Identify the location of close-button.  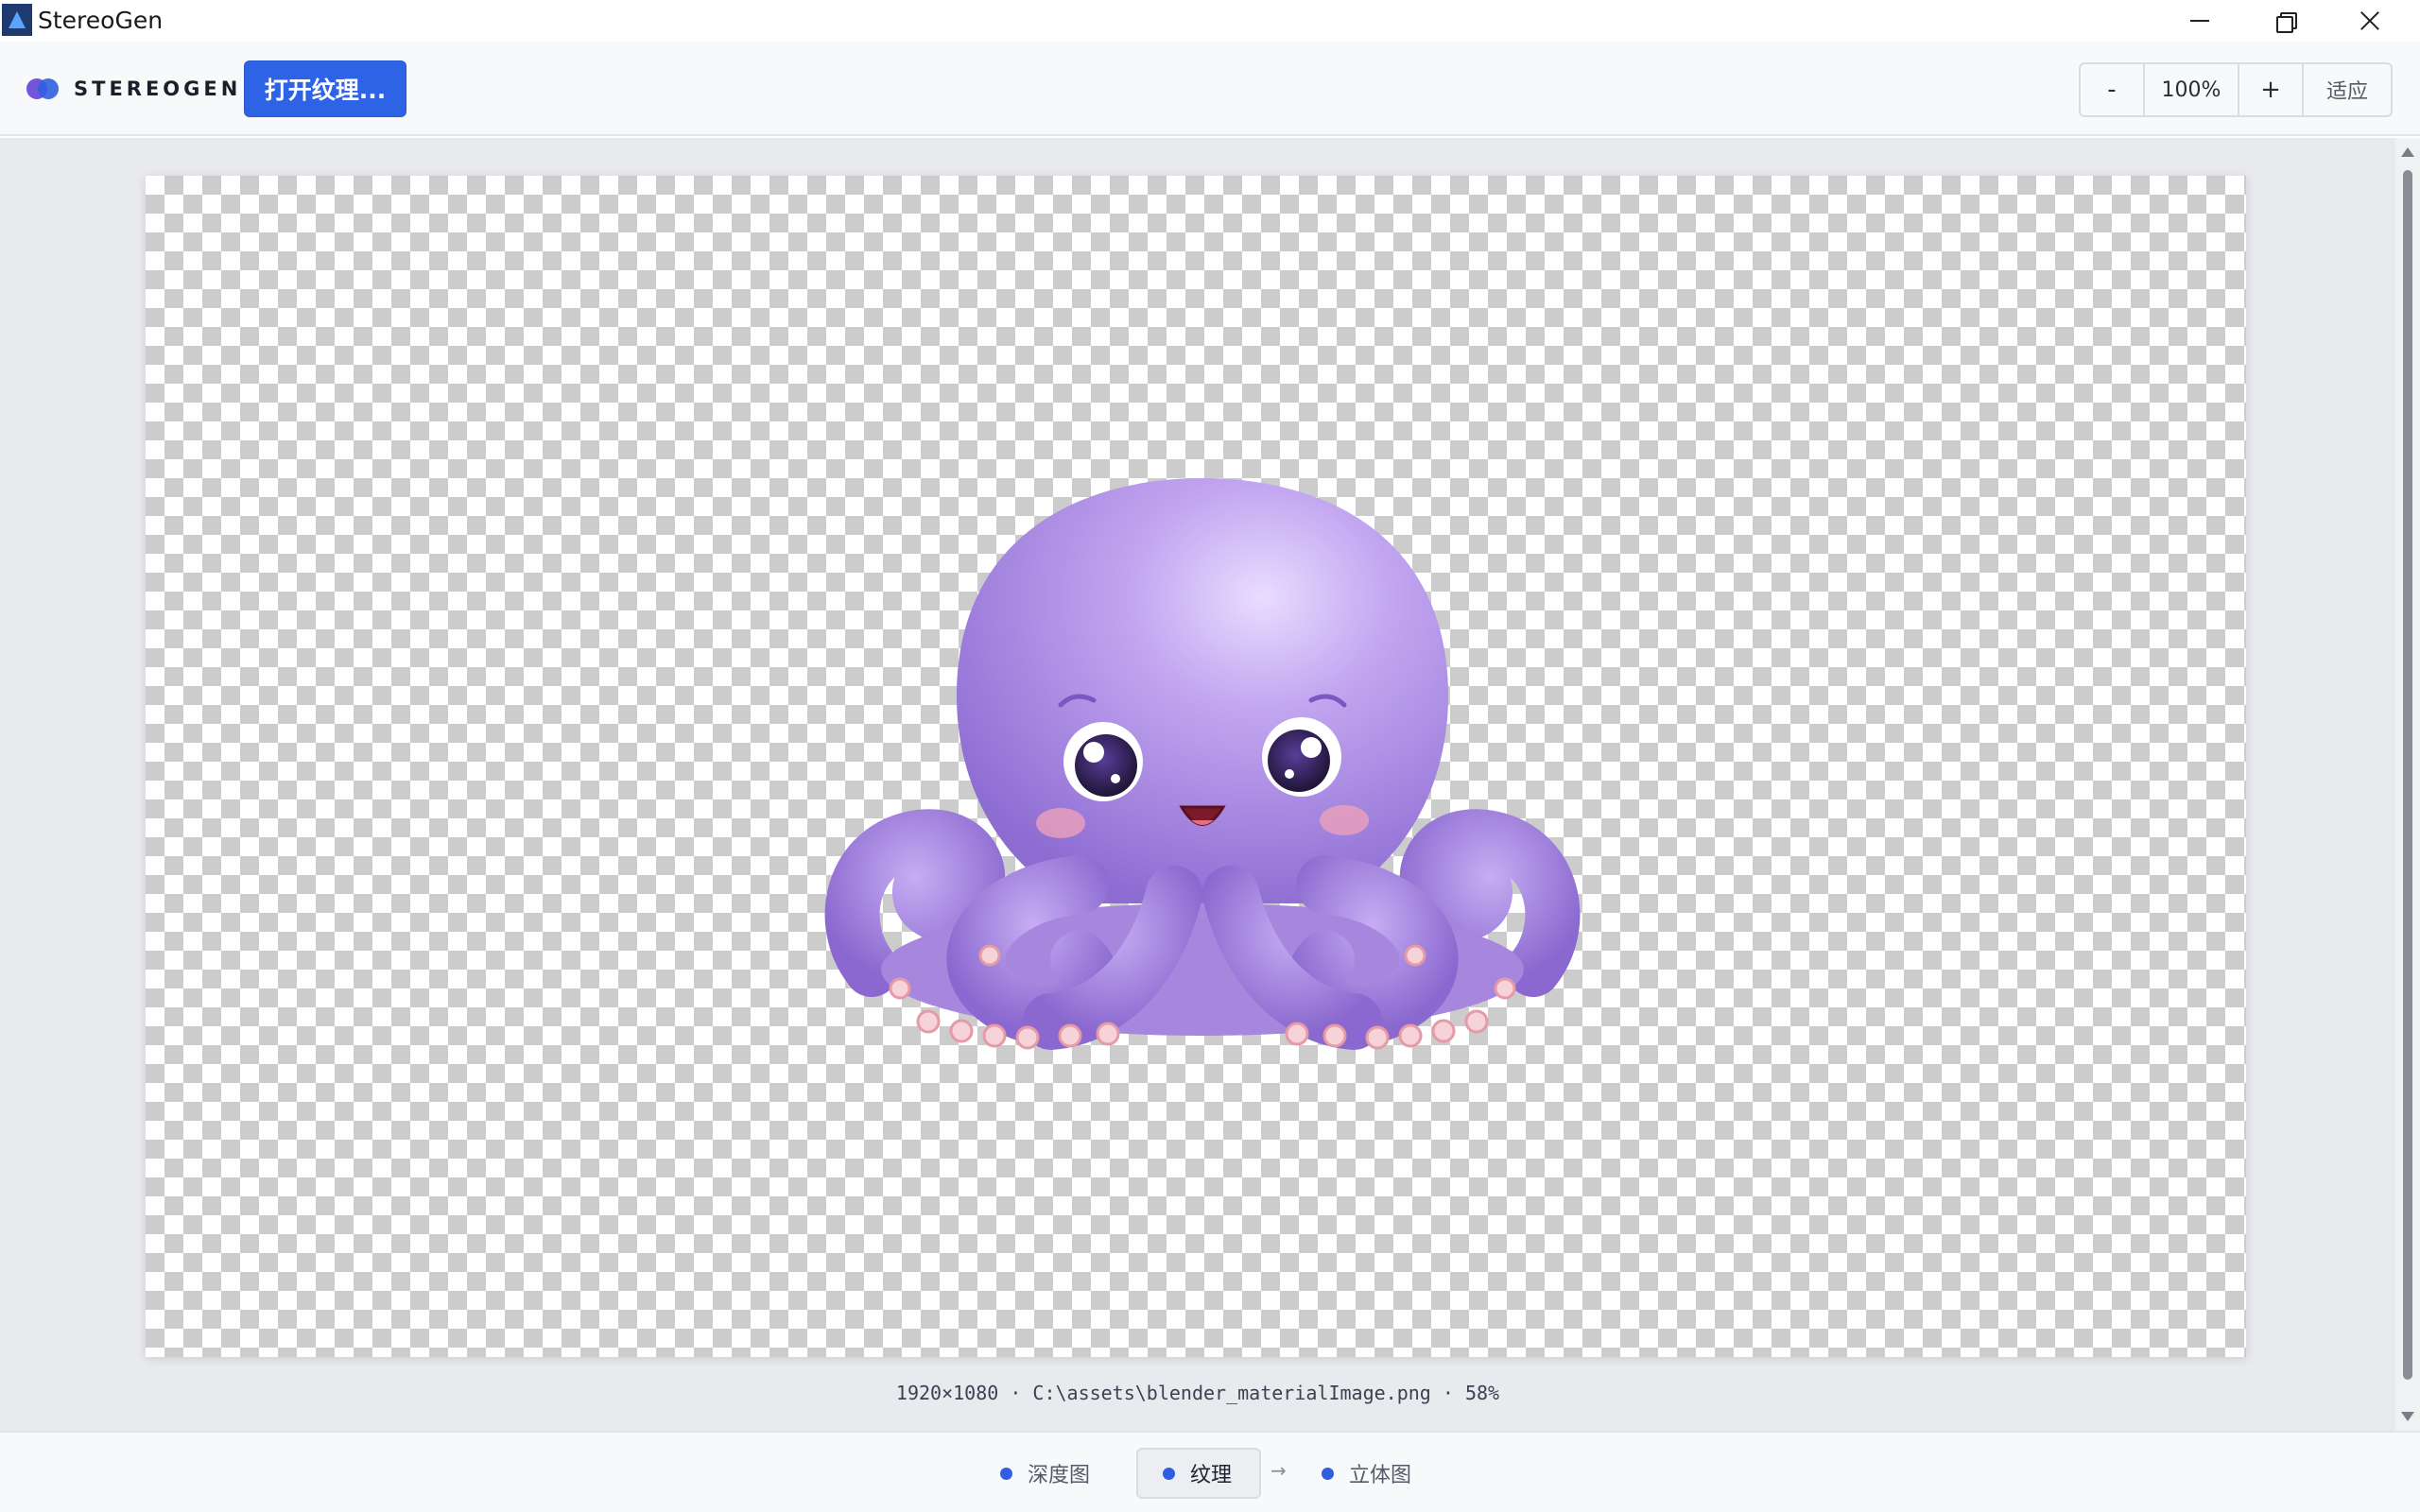
(2369, 21).